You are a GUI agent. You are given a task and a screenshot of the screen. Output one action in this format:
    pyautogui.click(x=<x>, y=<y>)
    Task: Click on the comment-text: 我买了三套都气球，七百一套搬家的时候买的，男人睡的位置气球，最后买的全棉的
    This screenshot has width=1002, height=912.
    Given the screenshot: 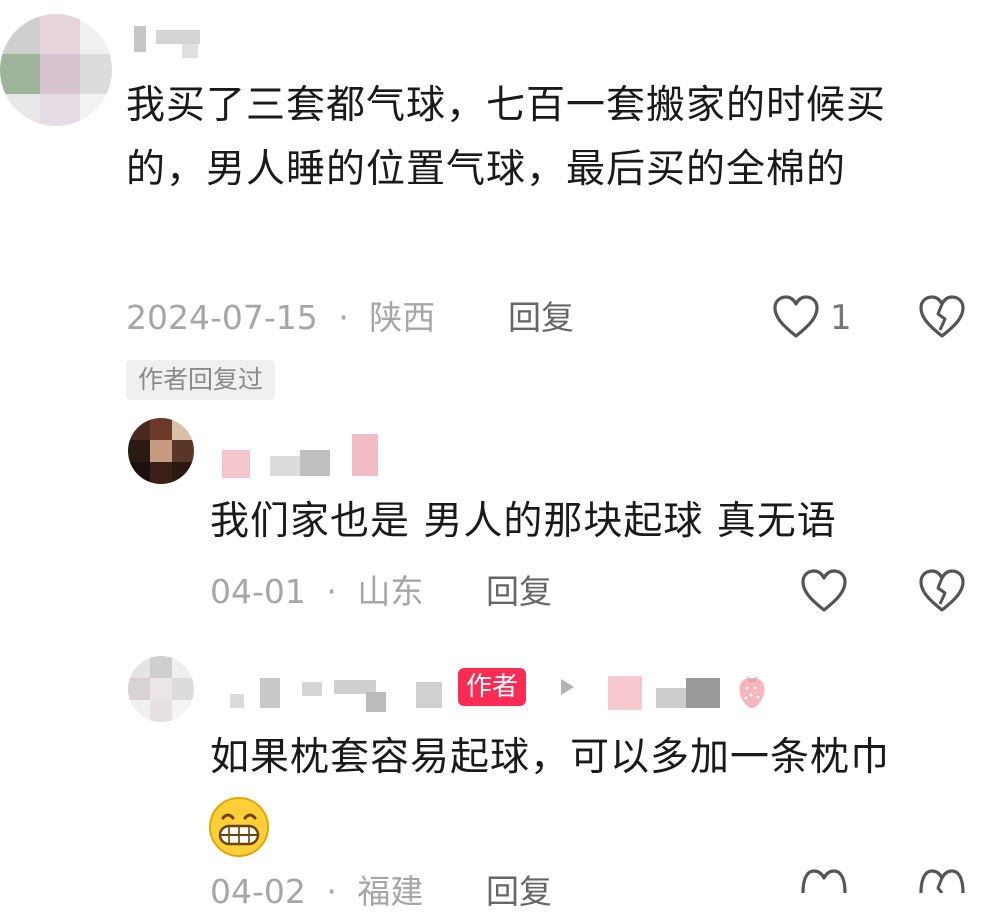 What is the action you would take?
    pyautogui.click(x=506, y=137)
    